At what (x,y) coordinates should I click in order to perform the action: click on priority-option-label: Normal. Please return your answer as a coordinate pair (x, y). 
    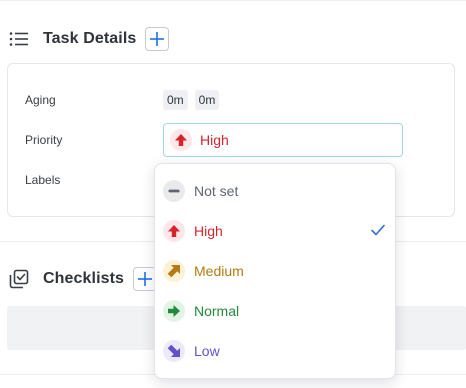
    Looking at the image, I should click on (217, 311).